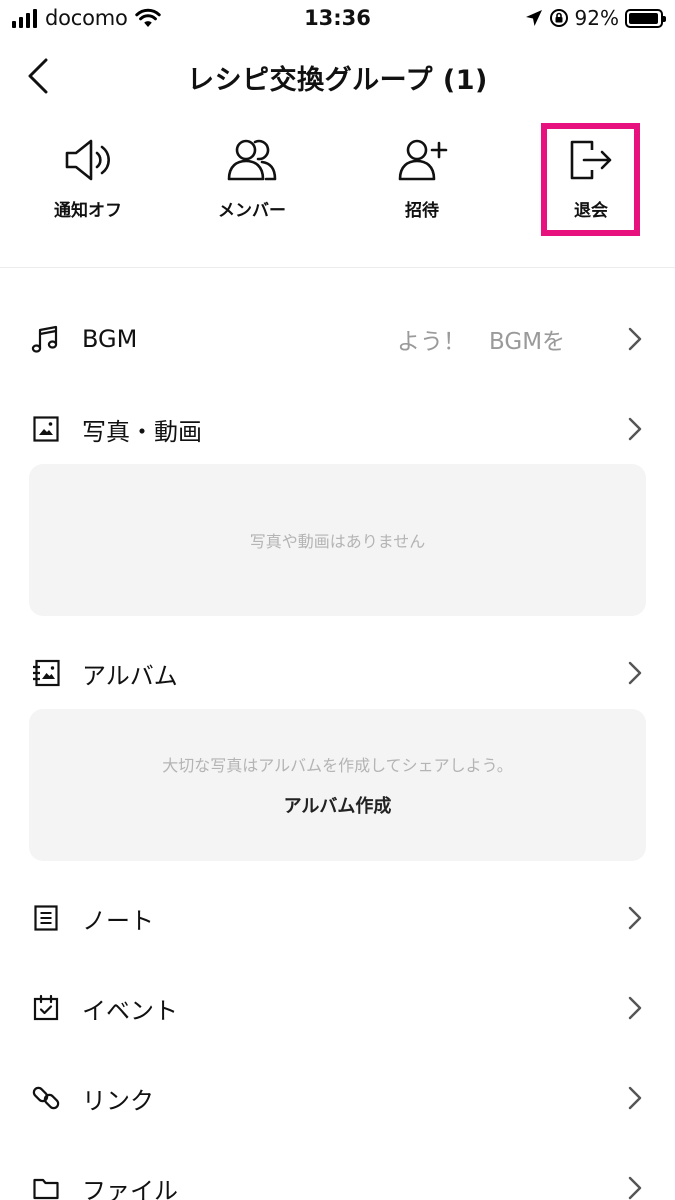 This screenshot has height=1200, width=675. I want to click on location-arrow-icon, so click(533, 18).